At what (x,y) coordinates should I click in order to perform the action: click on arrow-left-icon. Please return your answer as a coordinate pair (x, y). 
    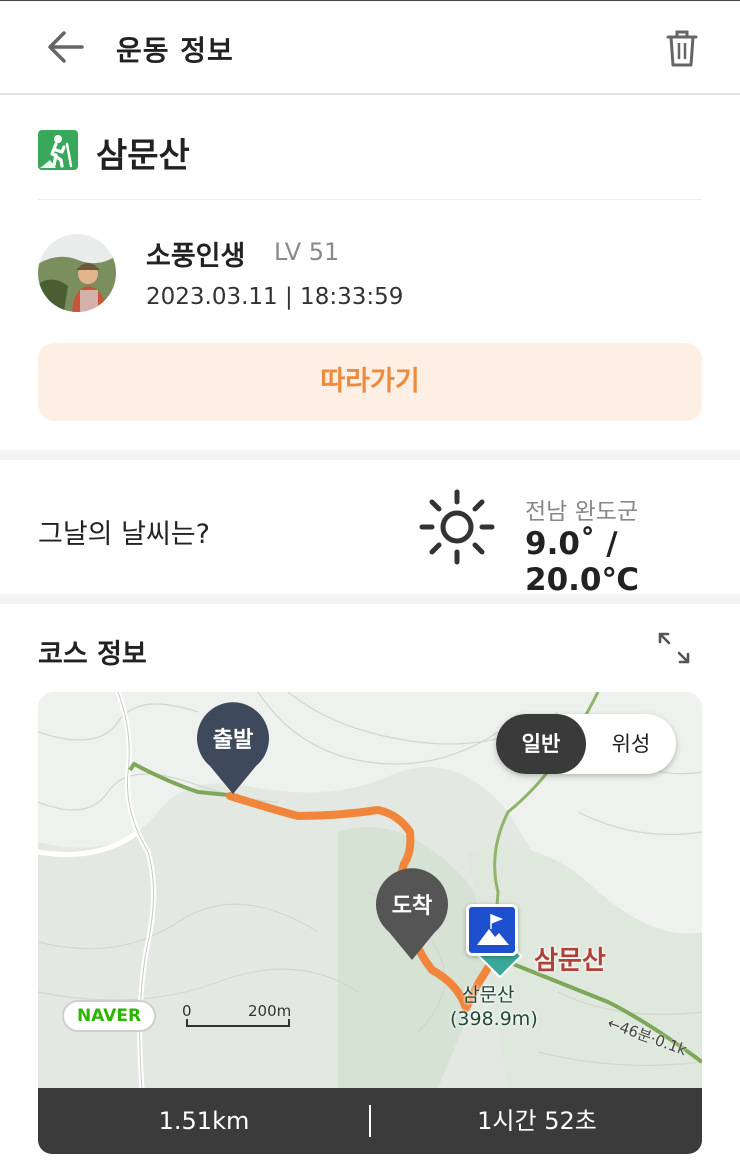
    Looking at the image, I should click on (66, 47).